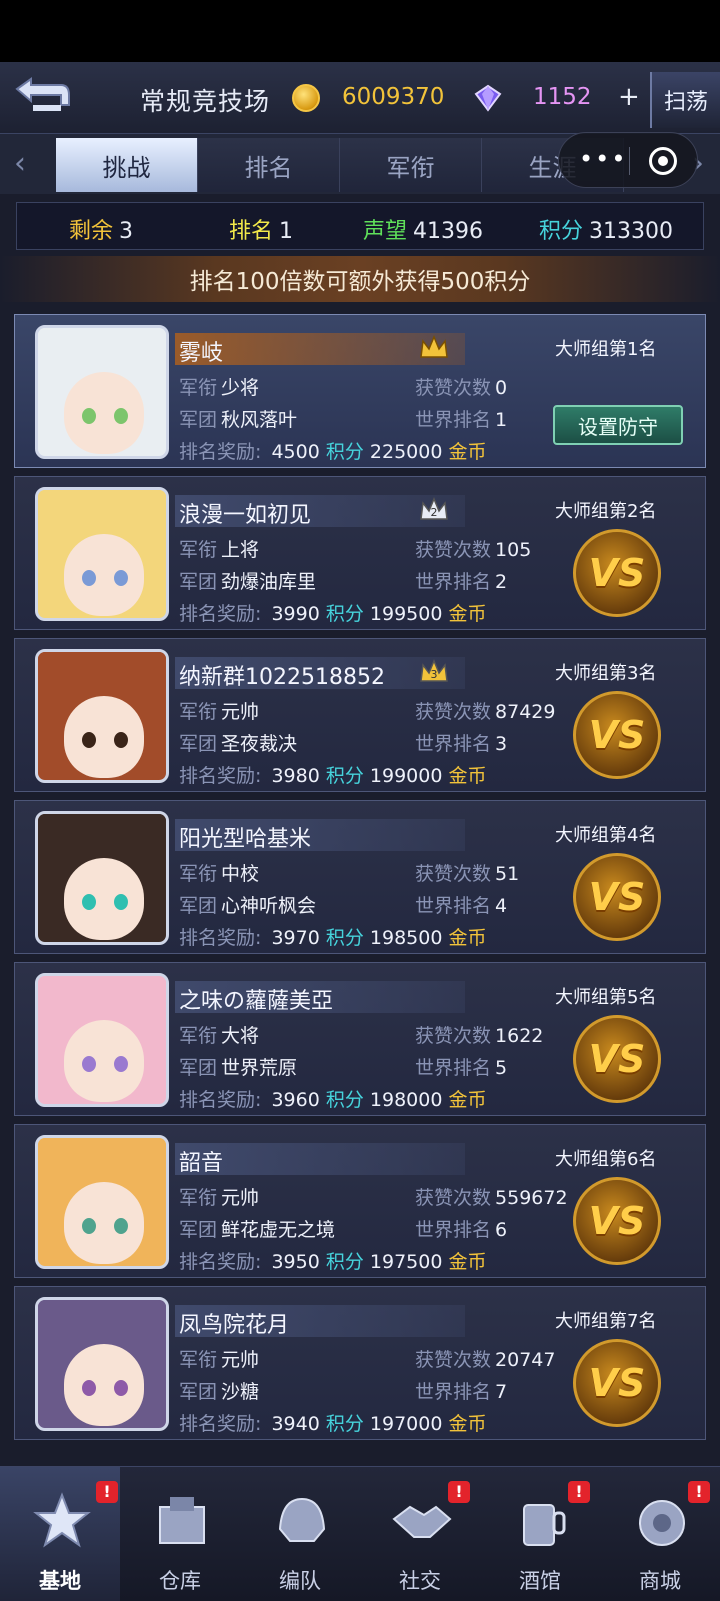 This screenshot has width=720, height=1601. What do you see at coordinates (245, 515) in the screenshot?
I see `player-name: 浪漫一如初见` at bounding box center [245, 515].